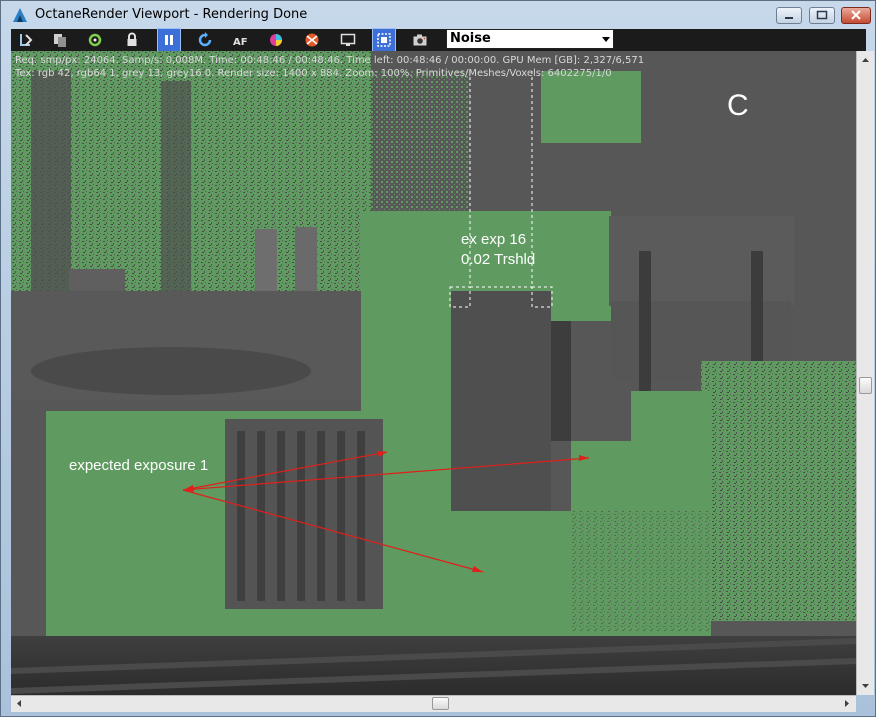 The width and height of the screenshot is (876, 717). Describe the element at coordinates (865, 686) in the screenshot. I see `scroll-down-arrow-icon` at that location.